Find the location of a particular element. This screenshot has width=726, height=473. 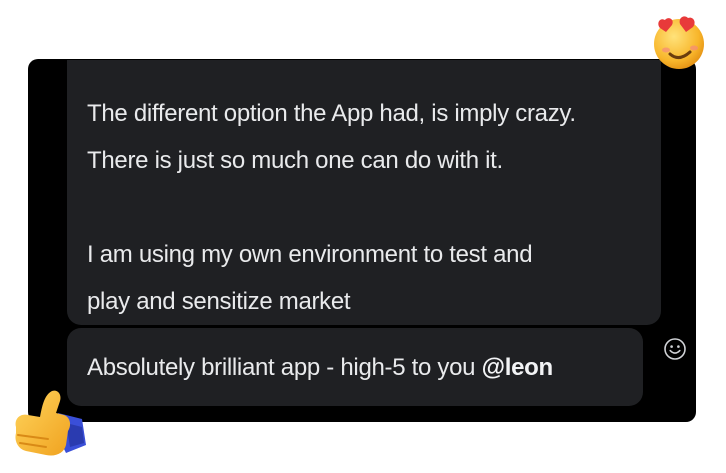

message-line: play and sensitize market is located at coordinates (219, 301).